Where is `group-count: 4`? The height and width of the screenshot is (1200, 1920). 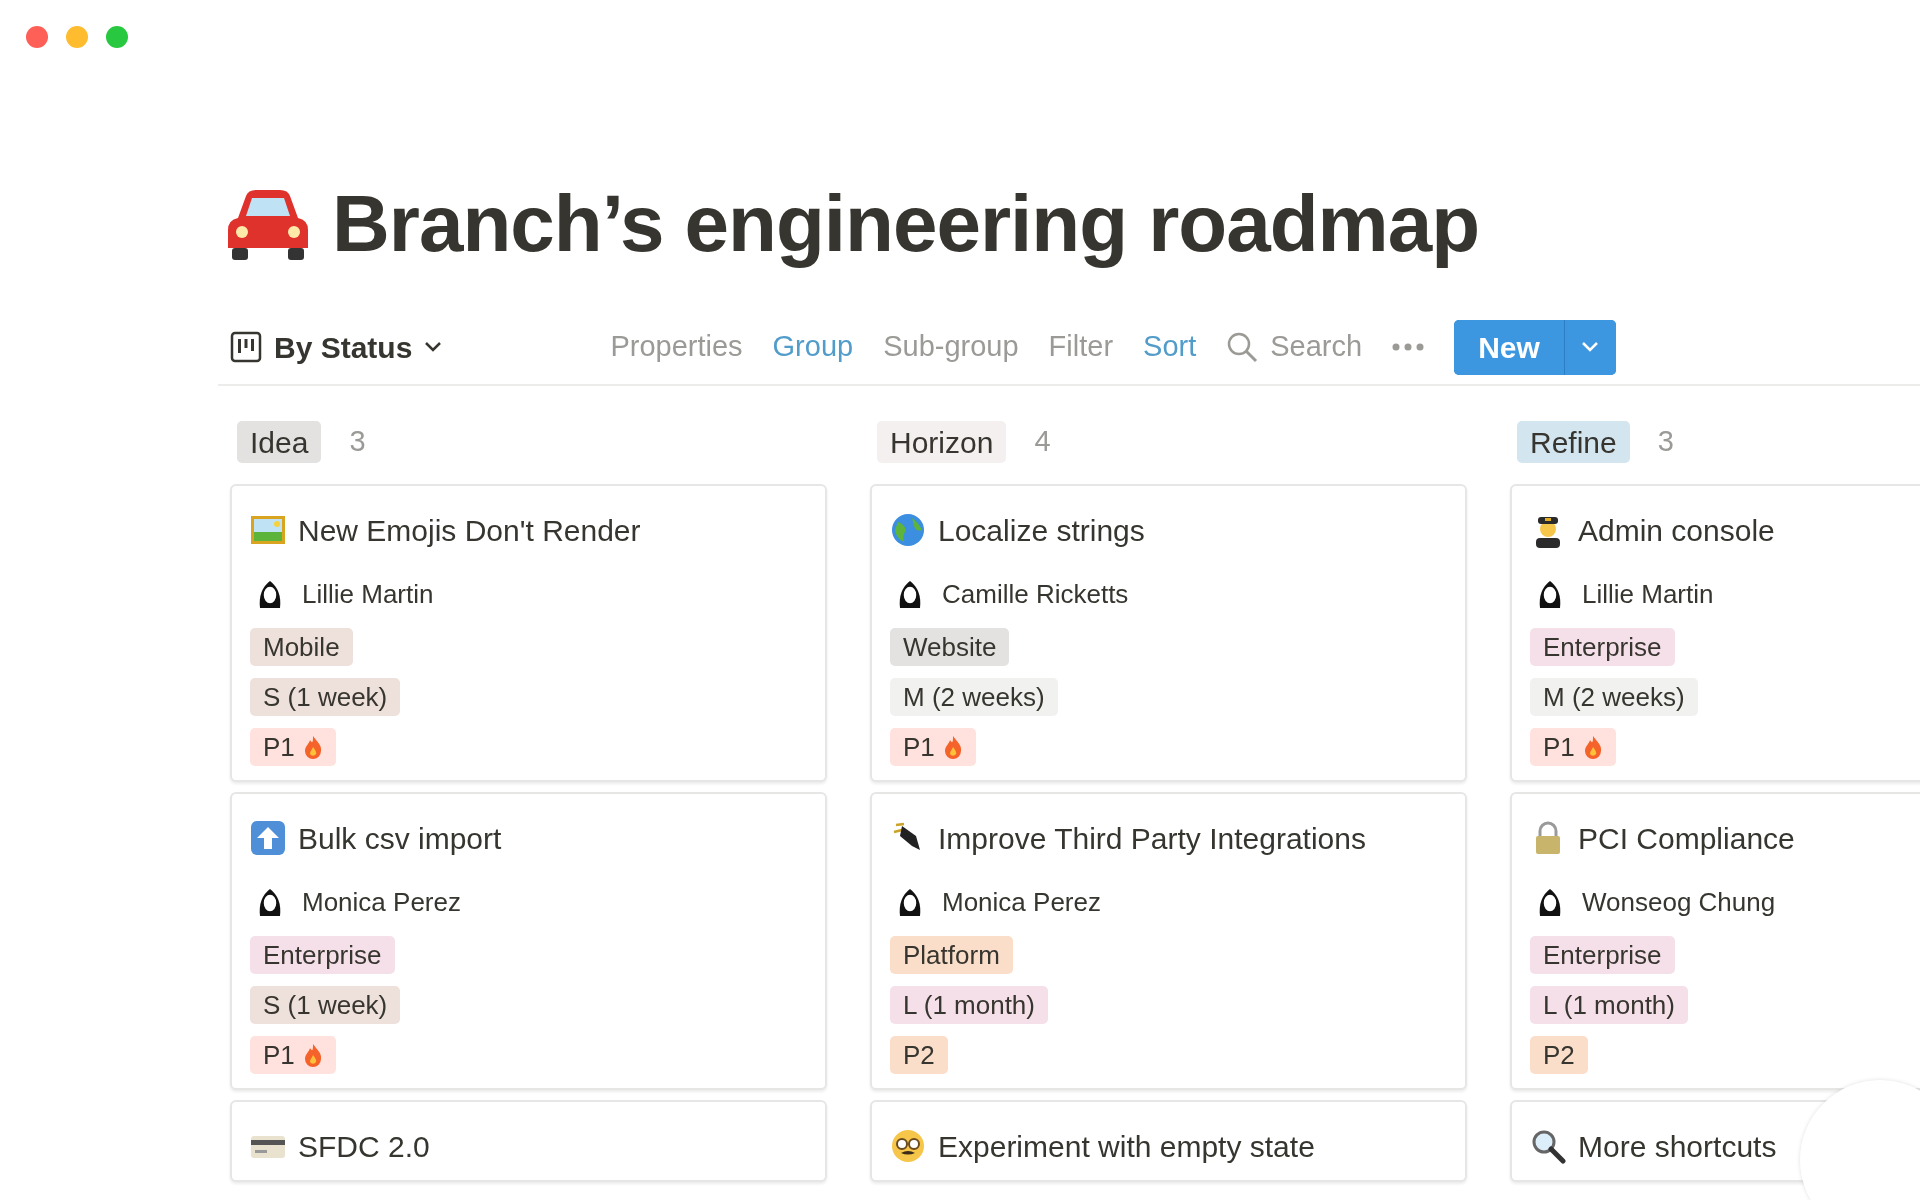 group-count: 4 is located at coordinates (1042, 442).